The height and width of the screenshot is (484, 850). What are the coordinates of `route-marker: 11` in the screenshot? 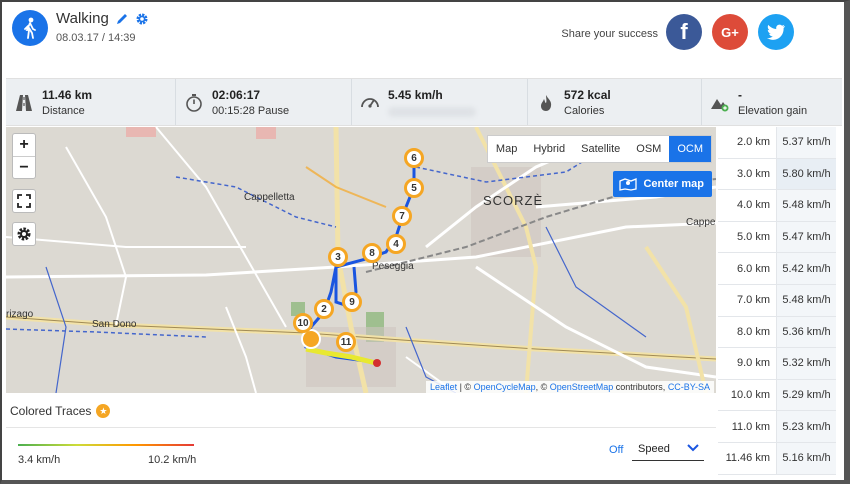 It's located at (346, 342).